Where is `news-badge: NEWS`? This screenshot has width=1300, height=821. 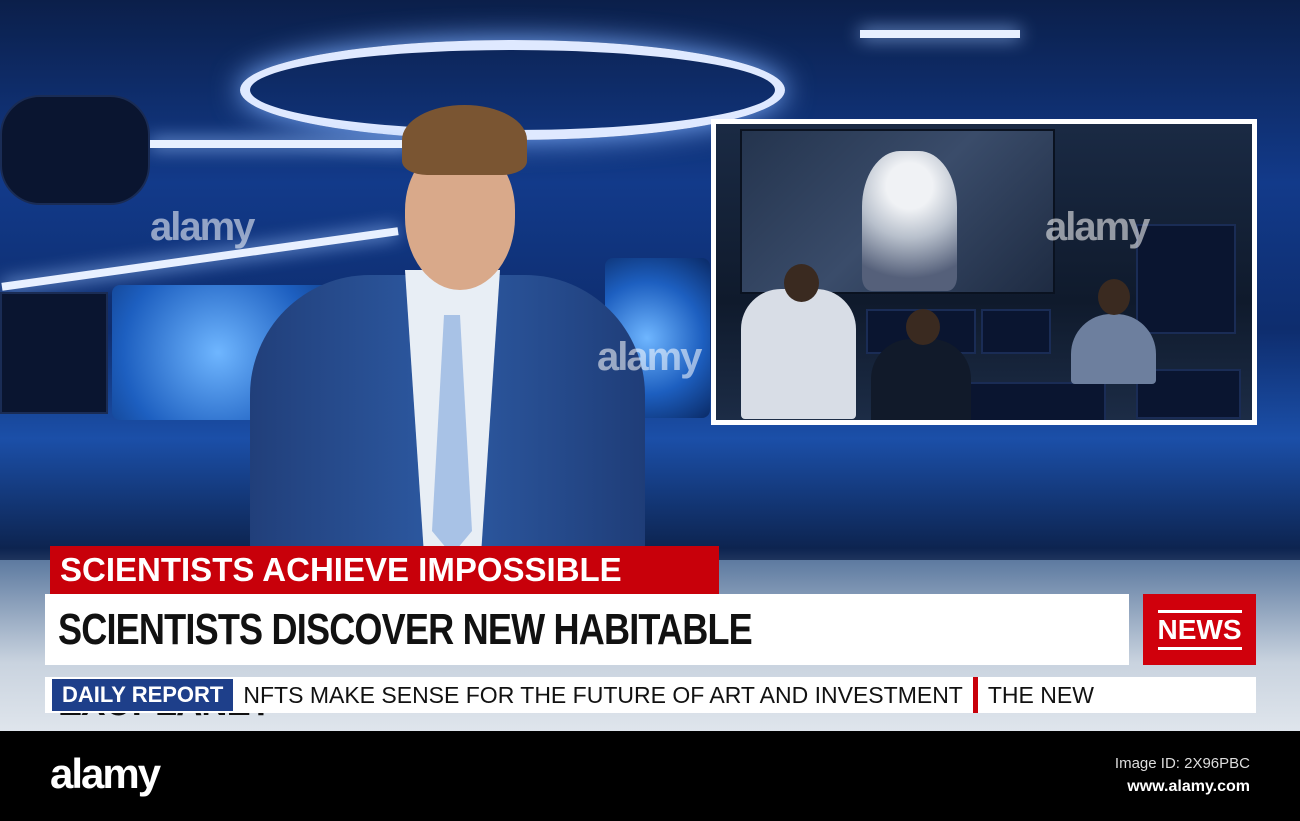
news-badge: NEWS is located at coordinates (1199, 629).